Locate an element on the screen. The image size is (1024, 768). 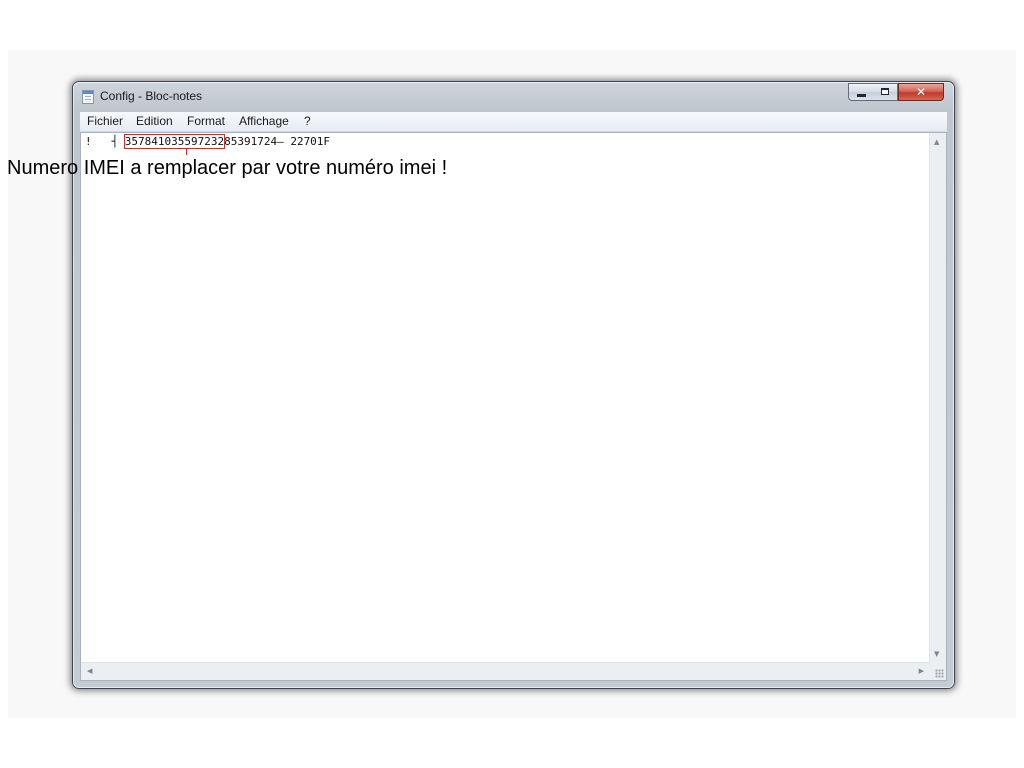
scroll-left-icon: ◀ is located at coordinates (89, 671).